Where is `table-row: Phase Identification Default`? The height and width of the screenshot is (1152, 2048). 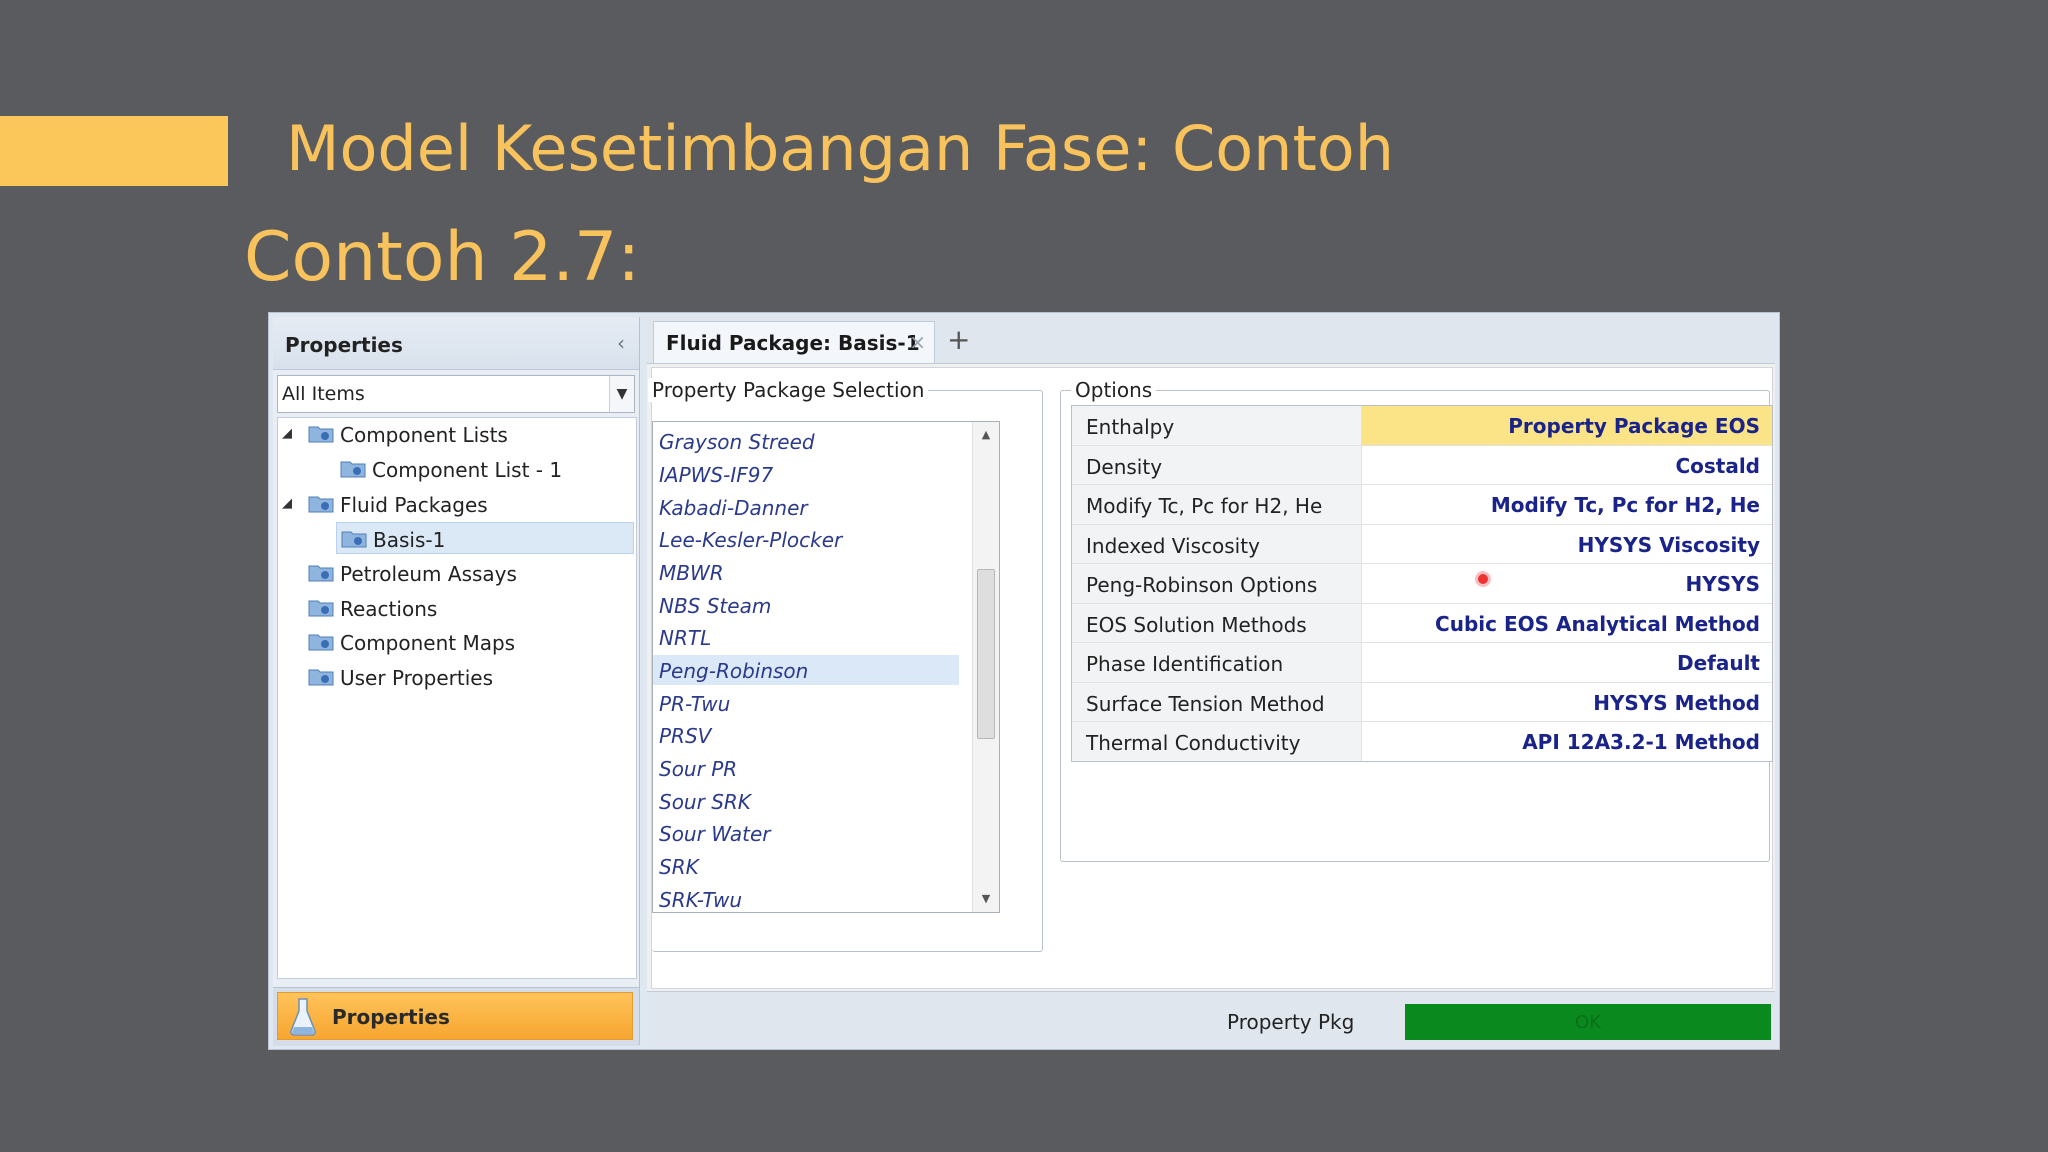
table-row: Phase Identification Default is located at coordinates (1422, 663).